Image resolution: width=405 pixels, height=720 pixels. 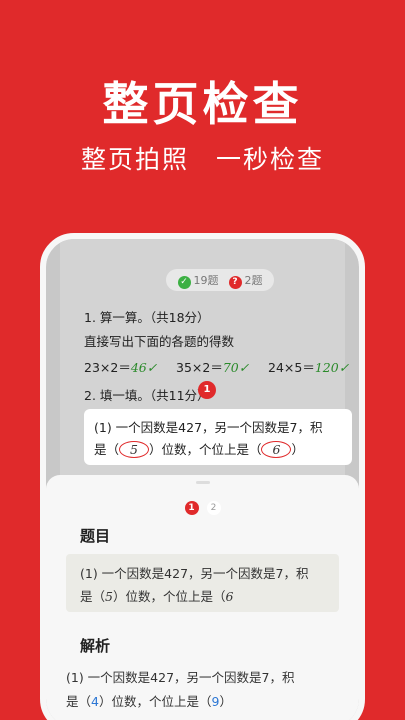 I want to click on correct-count: ✓ 19题, so click(x=198, y=280).